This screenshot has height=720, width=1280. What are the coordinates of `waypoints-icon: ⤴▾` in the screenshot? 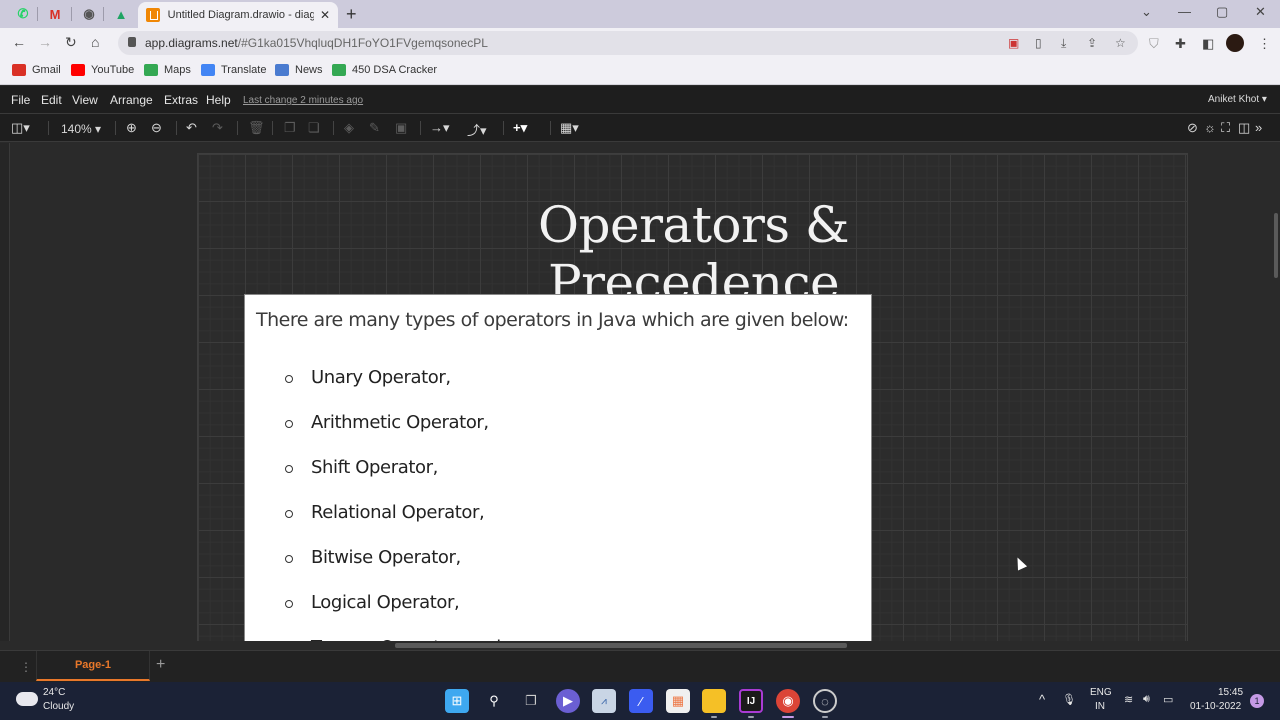 It's located at (477, 129).